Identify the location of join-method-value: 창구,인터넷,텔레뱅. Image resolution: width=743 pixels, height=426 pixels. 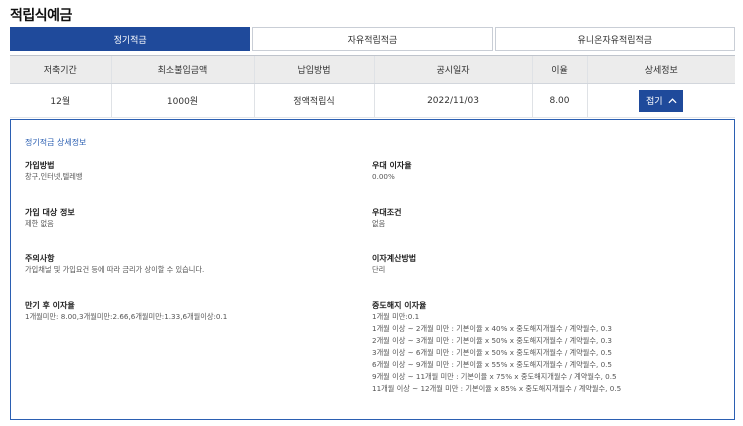
(54, 176).